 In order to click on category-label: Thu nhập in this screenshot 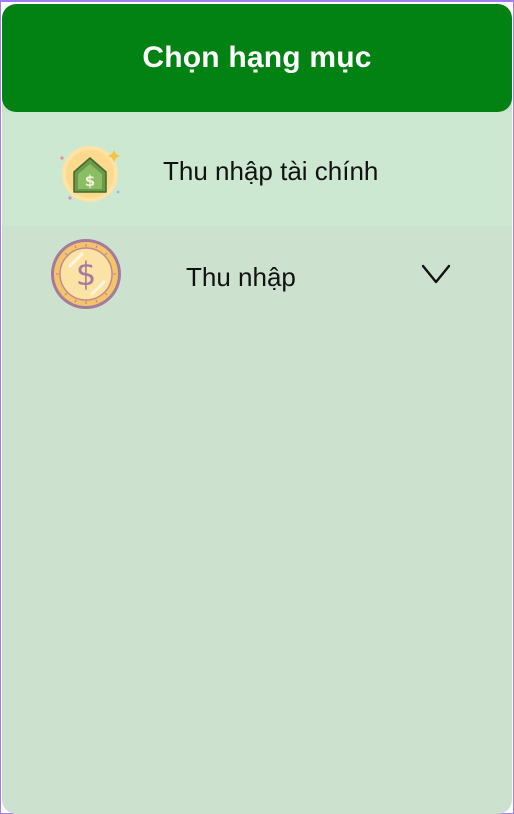, I will do `click(241, 277)`.